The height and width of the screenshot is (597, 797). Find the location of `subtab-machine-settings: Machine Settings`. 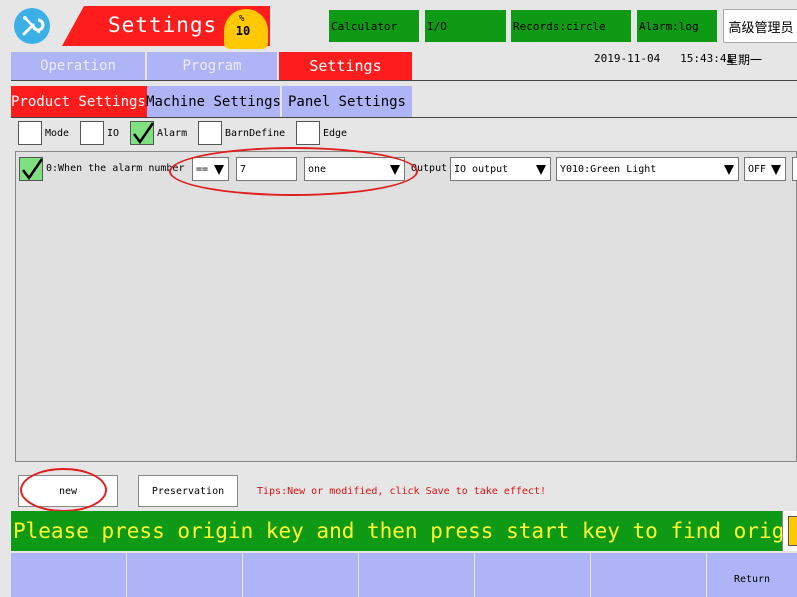

subtab-machine-settings: Machine Settings is located at coordinates (213, 102).